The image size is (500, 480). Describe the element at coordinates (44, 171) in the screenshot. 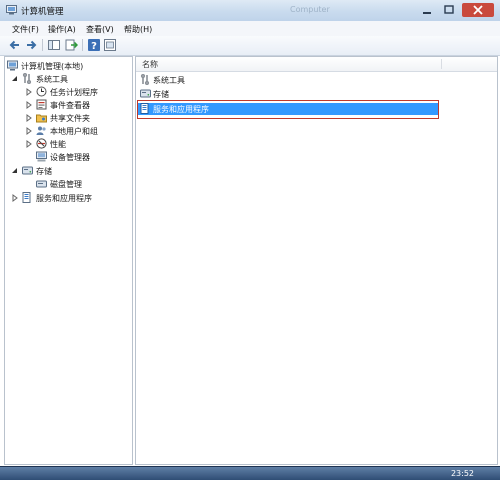

I see `tree-item-label: 存储` at that location.